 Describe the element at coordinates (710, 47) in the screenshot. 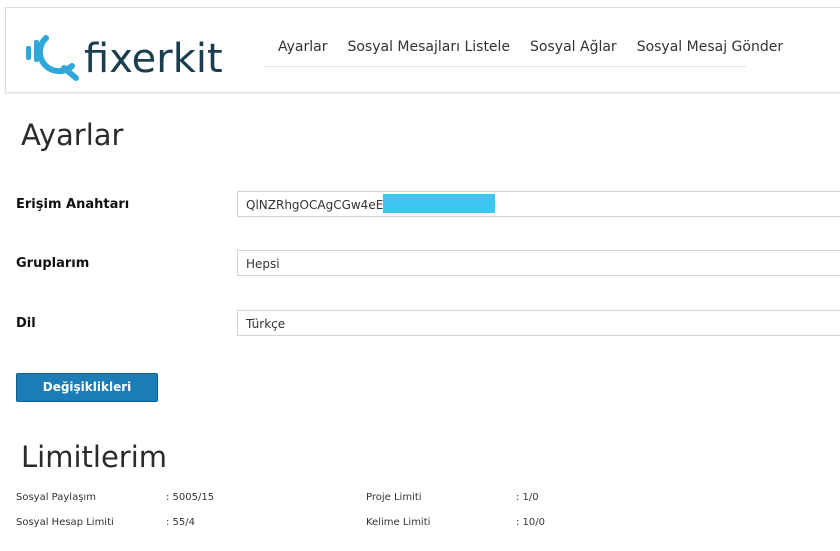

I see `nav-item-sosyal-mesaj-gonder: Sosyal Mesaj Gönder` at that location.